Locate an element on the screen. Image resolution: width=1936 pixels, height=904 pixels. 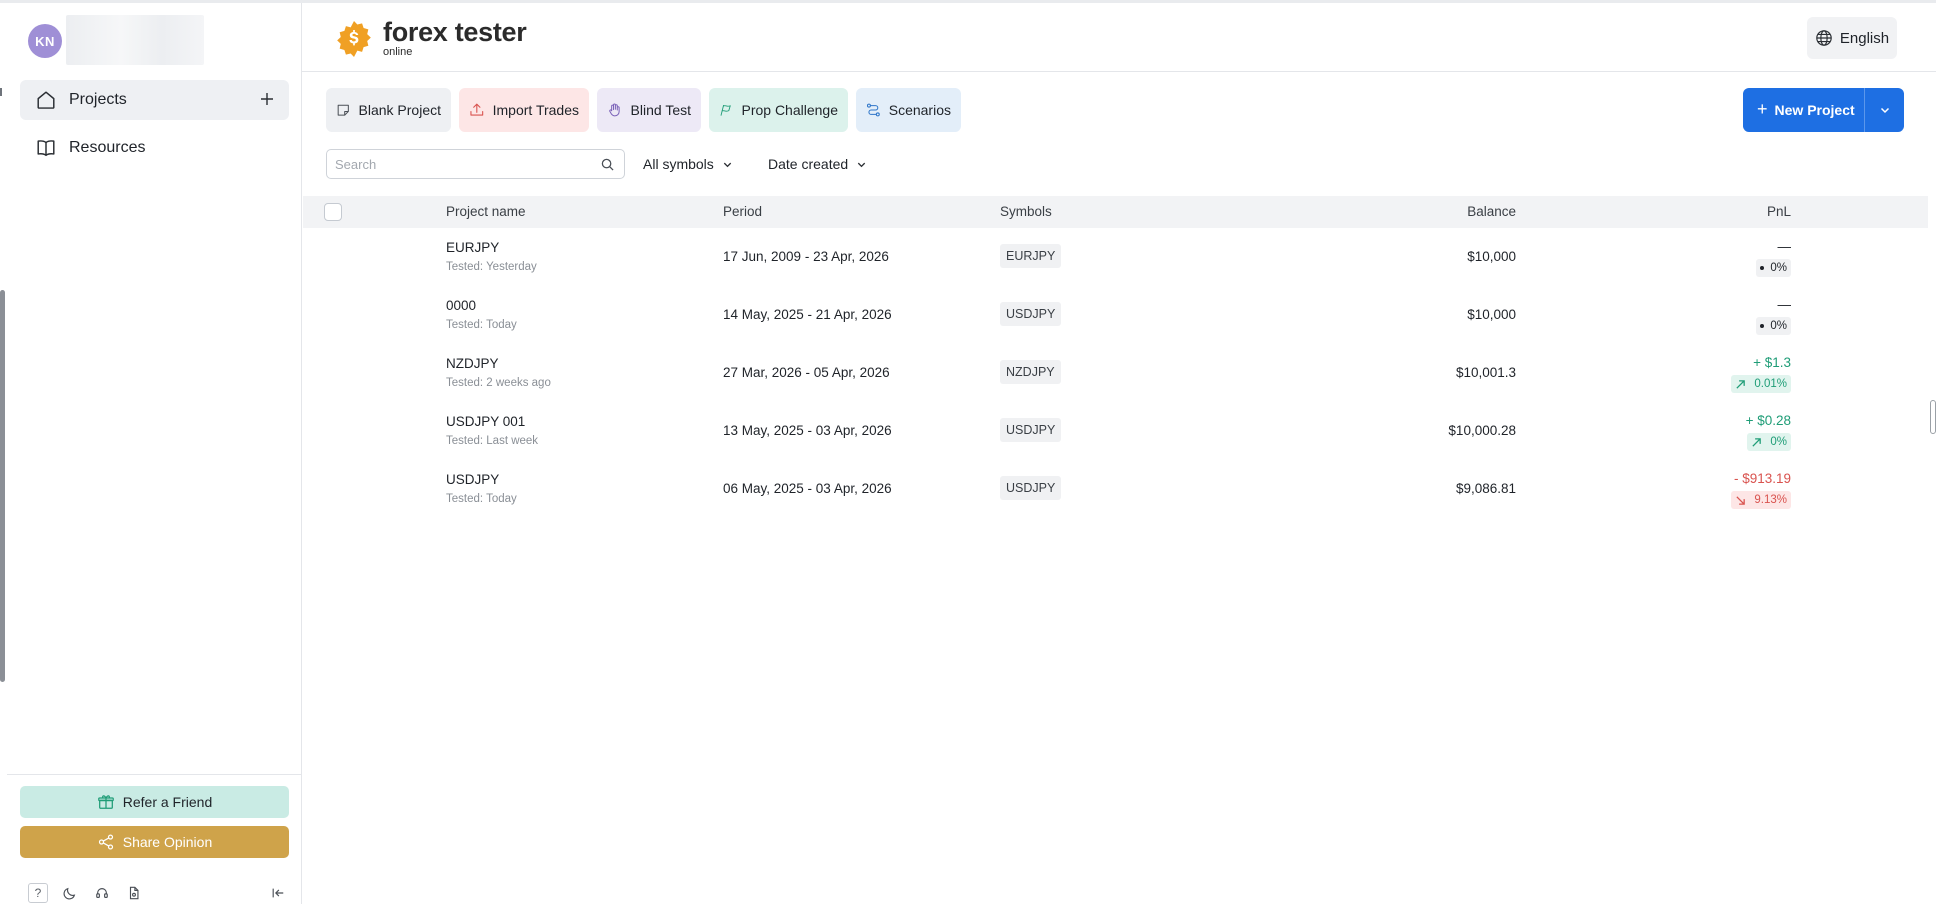
scenarios-button: Scenarios is located at coordinates (908, 110).